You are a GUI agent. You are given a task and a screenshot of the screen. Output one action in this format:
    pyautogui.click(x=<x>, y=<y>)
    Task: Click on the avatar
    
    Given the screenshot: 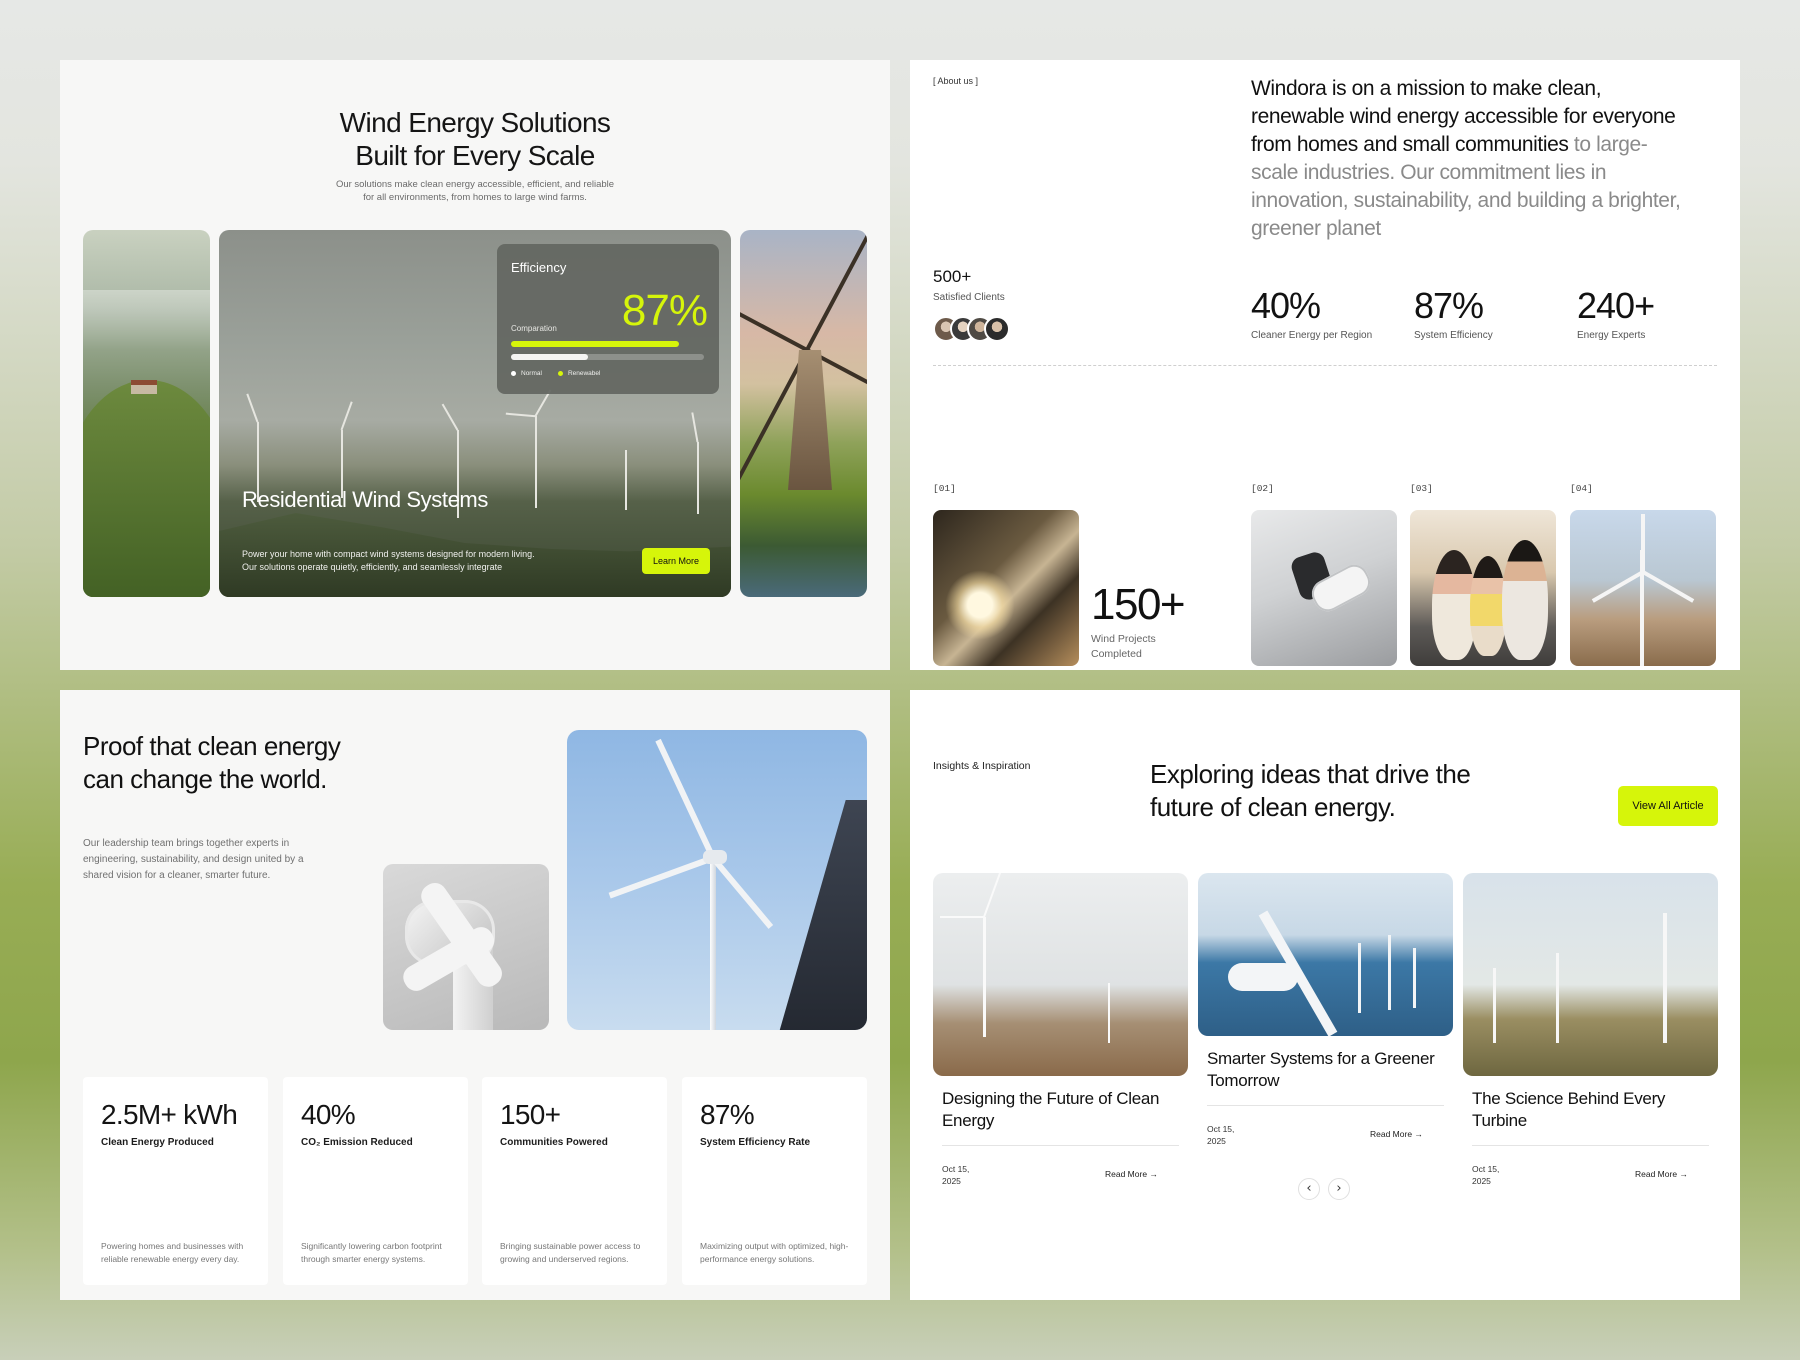 What is the action you would take?
    pyautogui.click(x=997, y=329)
    